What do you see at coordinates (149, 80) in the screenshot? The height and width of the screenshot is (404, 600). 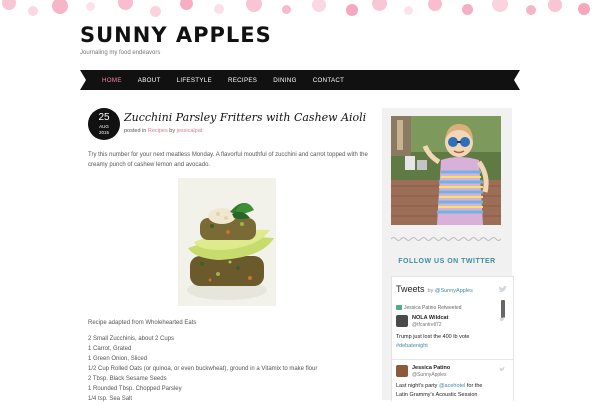 I see `nav-item-about: ABOUT` at bounding box center [149, 80].